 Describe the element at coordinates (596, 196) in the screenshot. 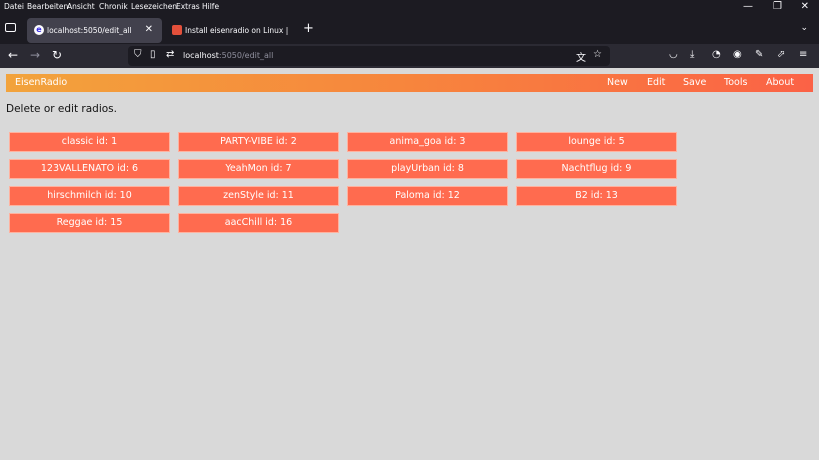

I see `radio-button-b2: B2 id: 13` at that location.